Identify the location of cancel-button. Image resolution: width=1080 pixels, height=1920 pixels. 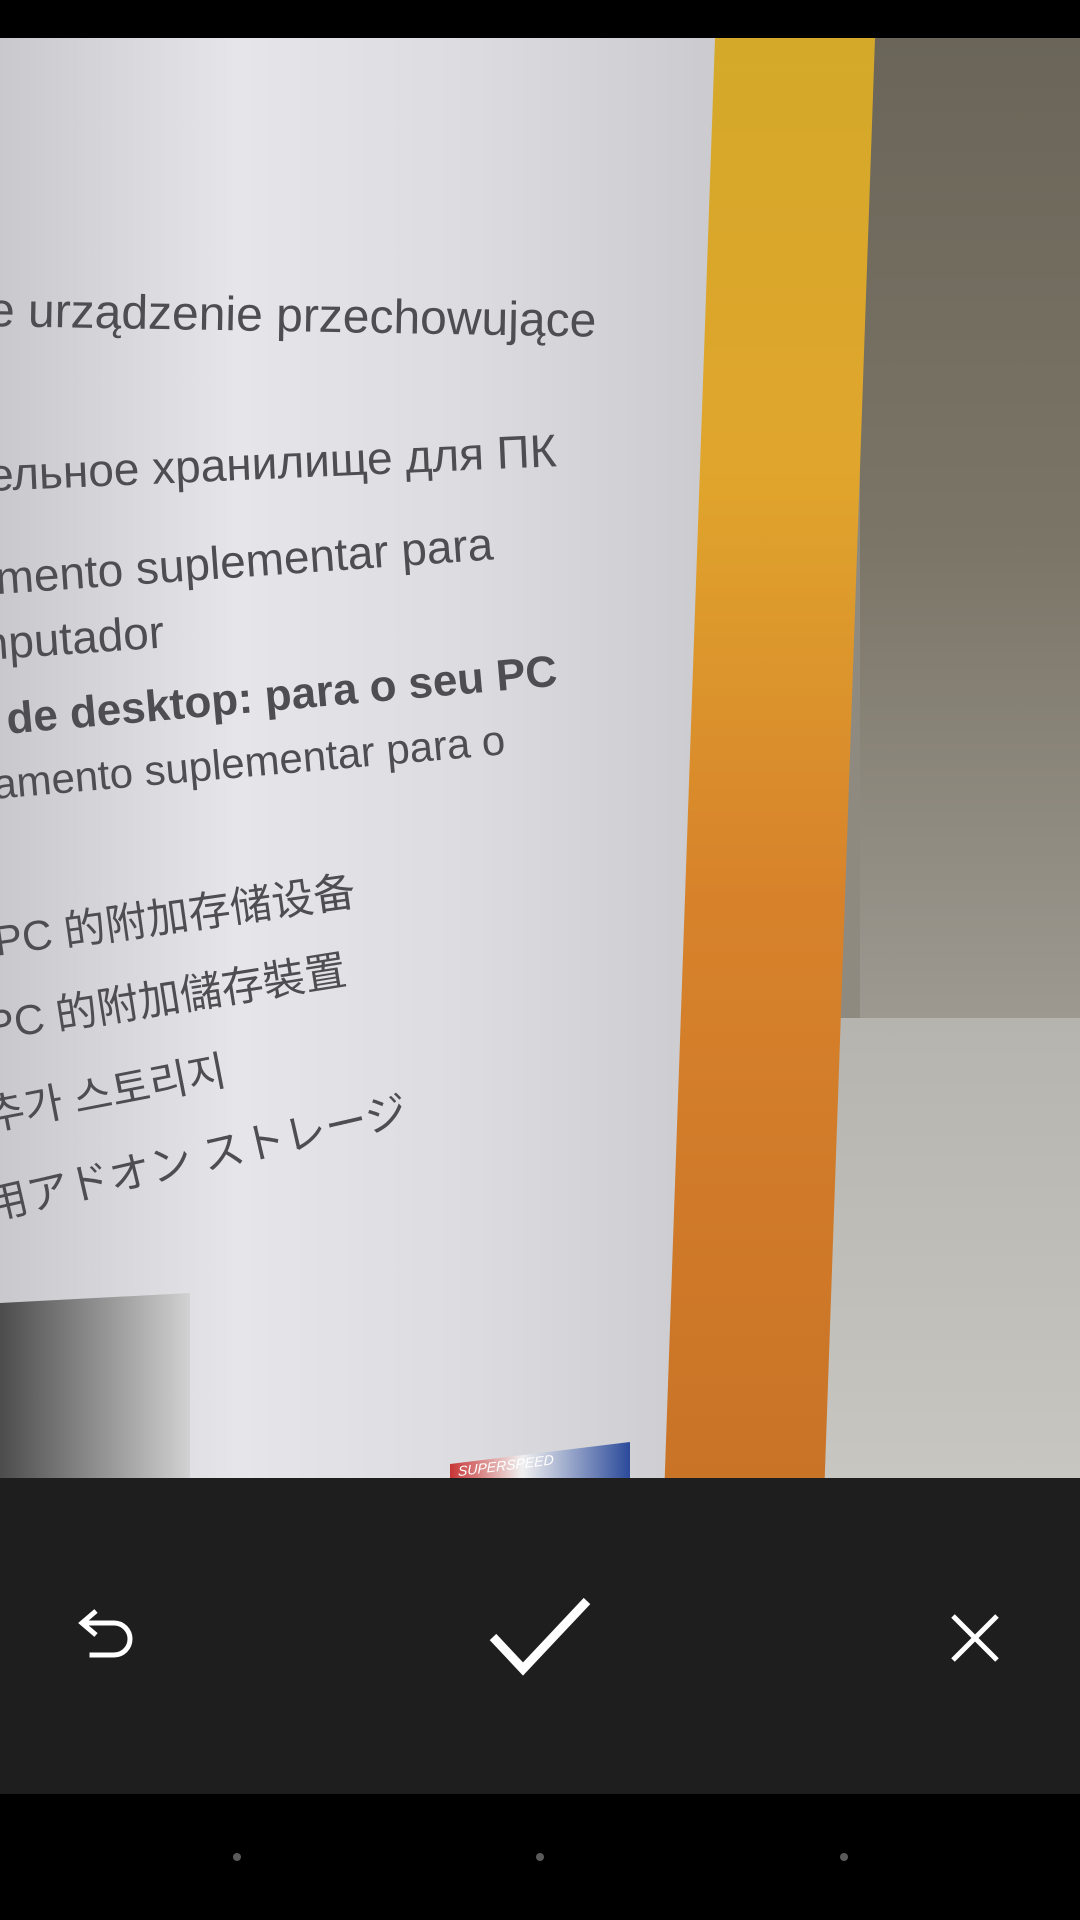
(975, 1638).